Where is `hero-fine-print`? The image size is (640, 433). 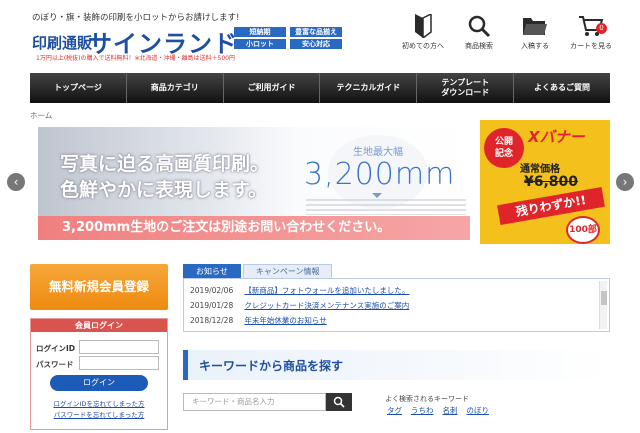
hero-fine-print is located at coordinates (386, 207).